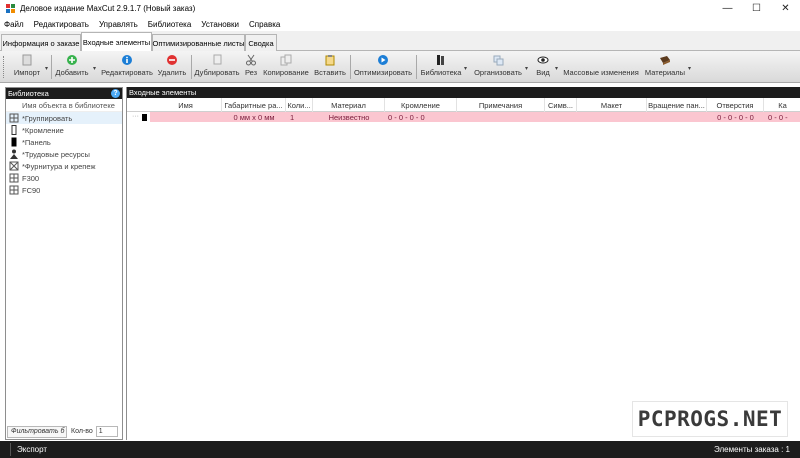 The height and width of the screenshot is (458, 800). I want to click on edit-button: Редактировать, so click(127, 67).